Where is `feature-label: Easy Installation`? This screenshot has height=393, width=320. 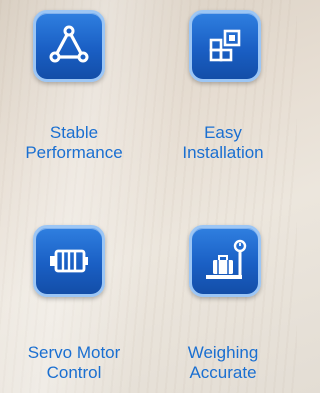 feature-label: Easy Installation is located at coordinates (223, 142).